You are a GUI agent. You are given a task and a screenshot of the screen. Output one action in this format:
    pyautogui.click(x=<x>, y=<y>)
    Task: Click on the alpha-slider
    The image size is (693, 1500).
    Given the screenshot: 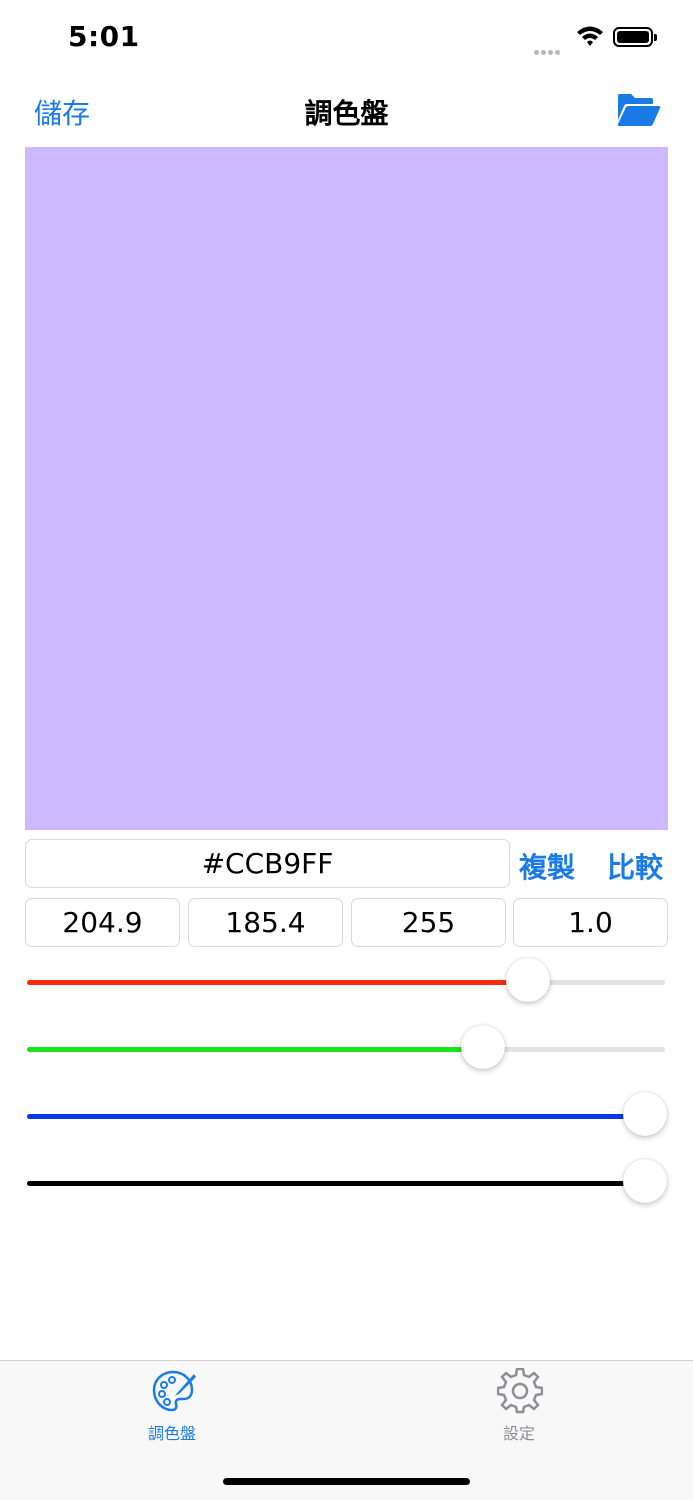 What is the action you would take?
    pyautogui.click(x=346, y=1183)
    